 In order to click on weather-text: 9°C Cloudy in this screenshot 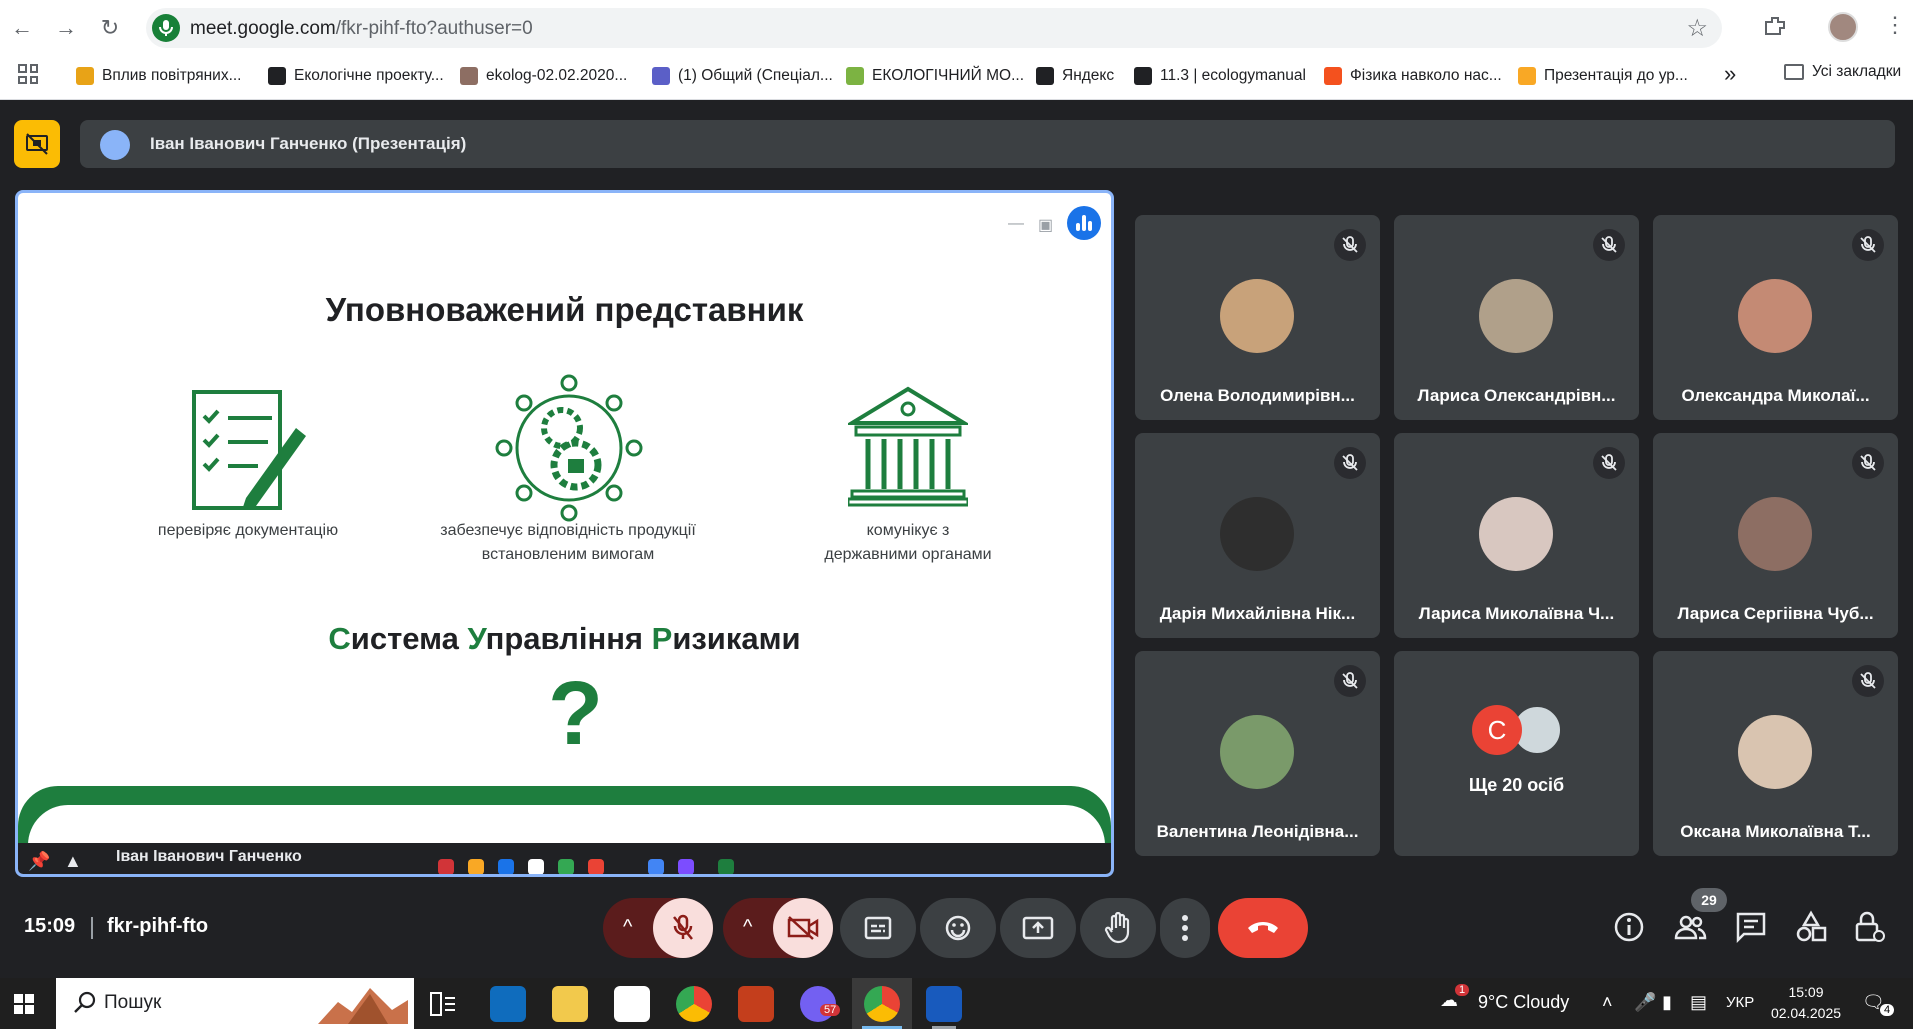, I will do `click(1523, 1002)`.